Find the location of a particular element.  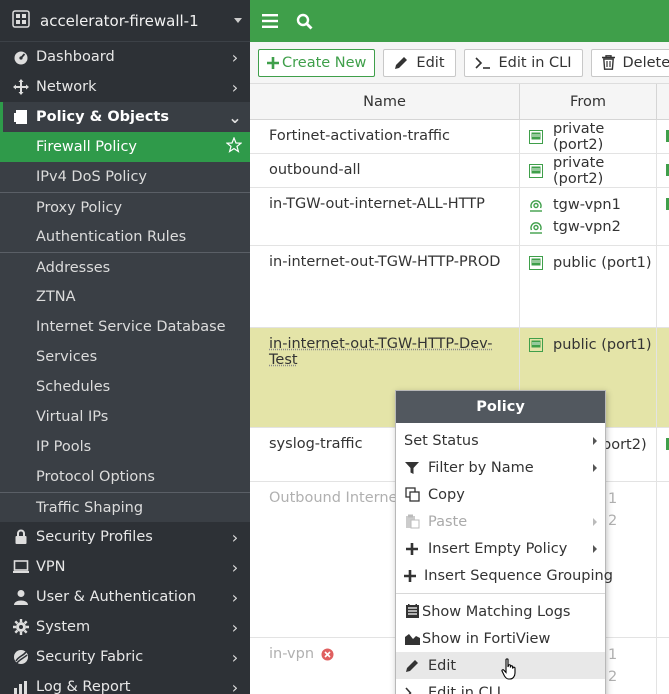

sidebar-item-virtual-ips: Virtual IPs is located at coordinates (125, 417).